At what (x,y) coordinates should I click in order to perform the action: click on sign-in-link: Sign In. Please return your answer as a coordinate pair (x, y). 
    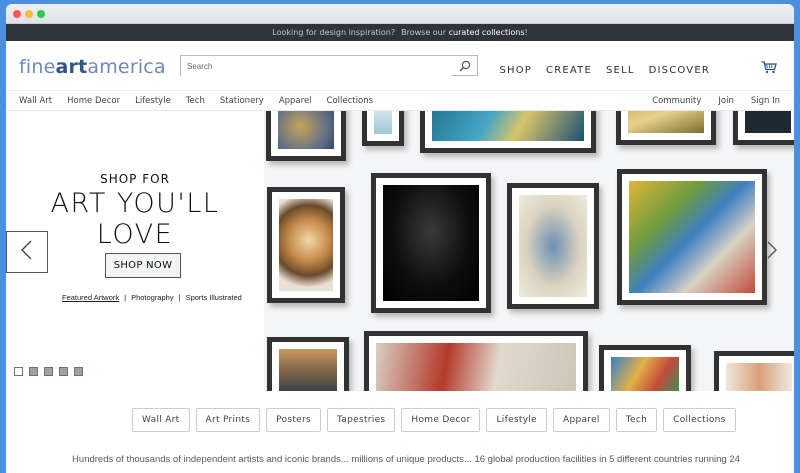
    Looking at the image, I should click on (765, 101).